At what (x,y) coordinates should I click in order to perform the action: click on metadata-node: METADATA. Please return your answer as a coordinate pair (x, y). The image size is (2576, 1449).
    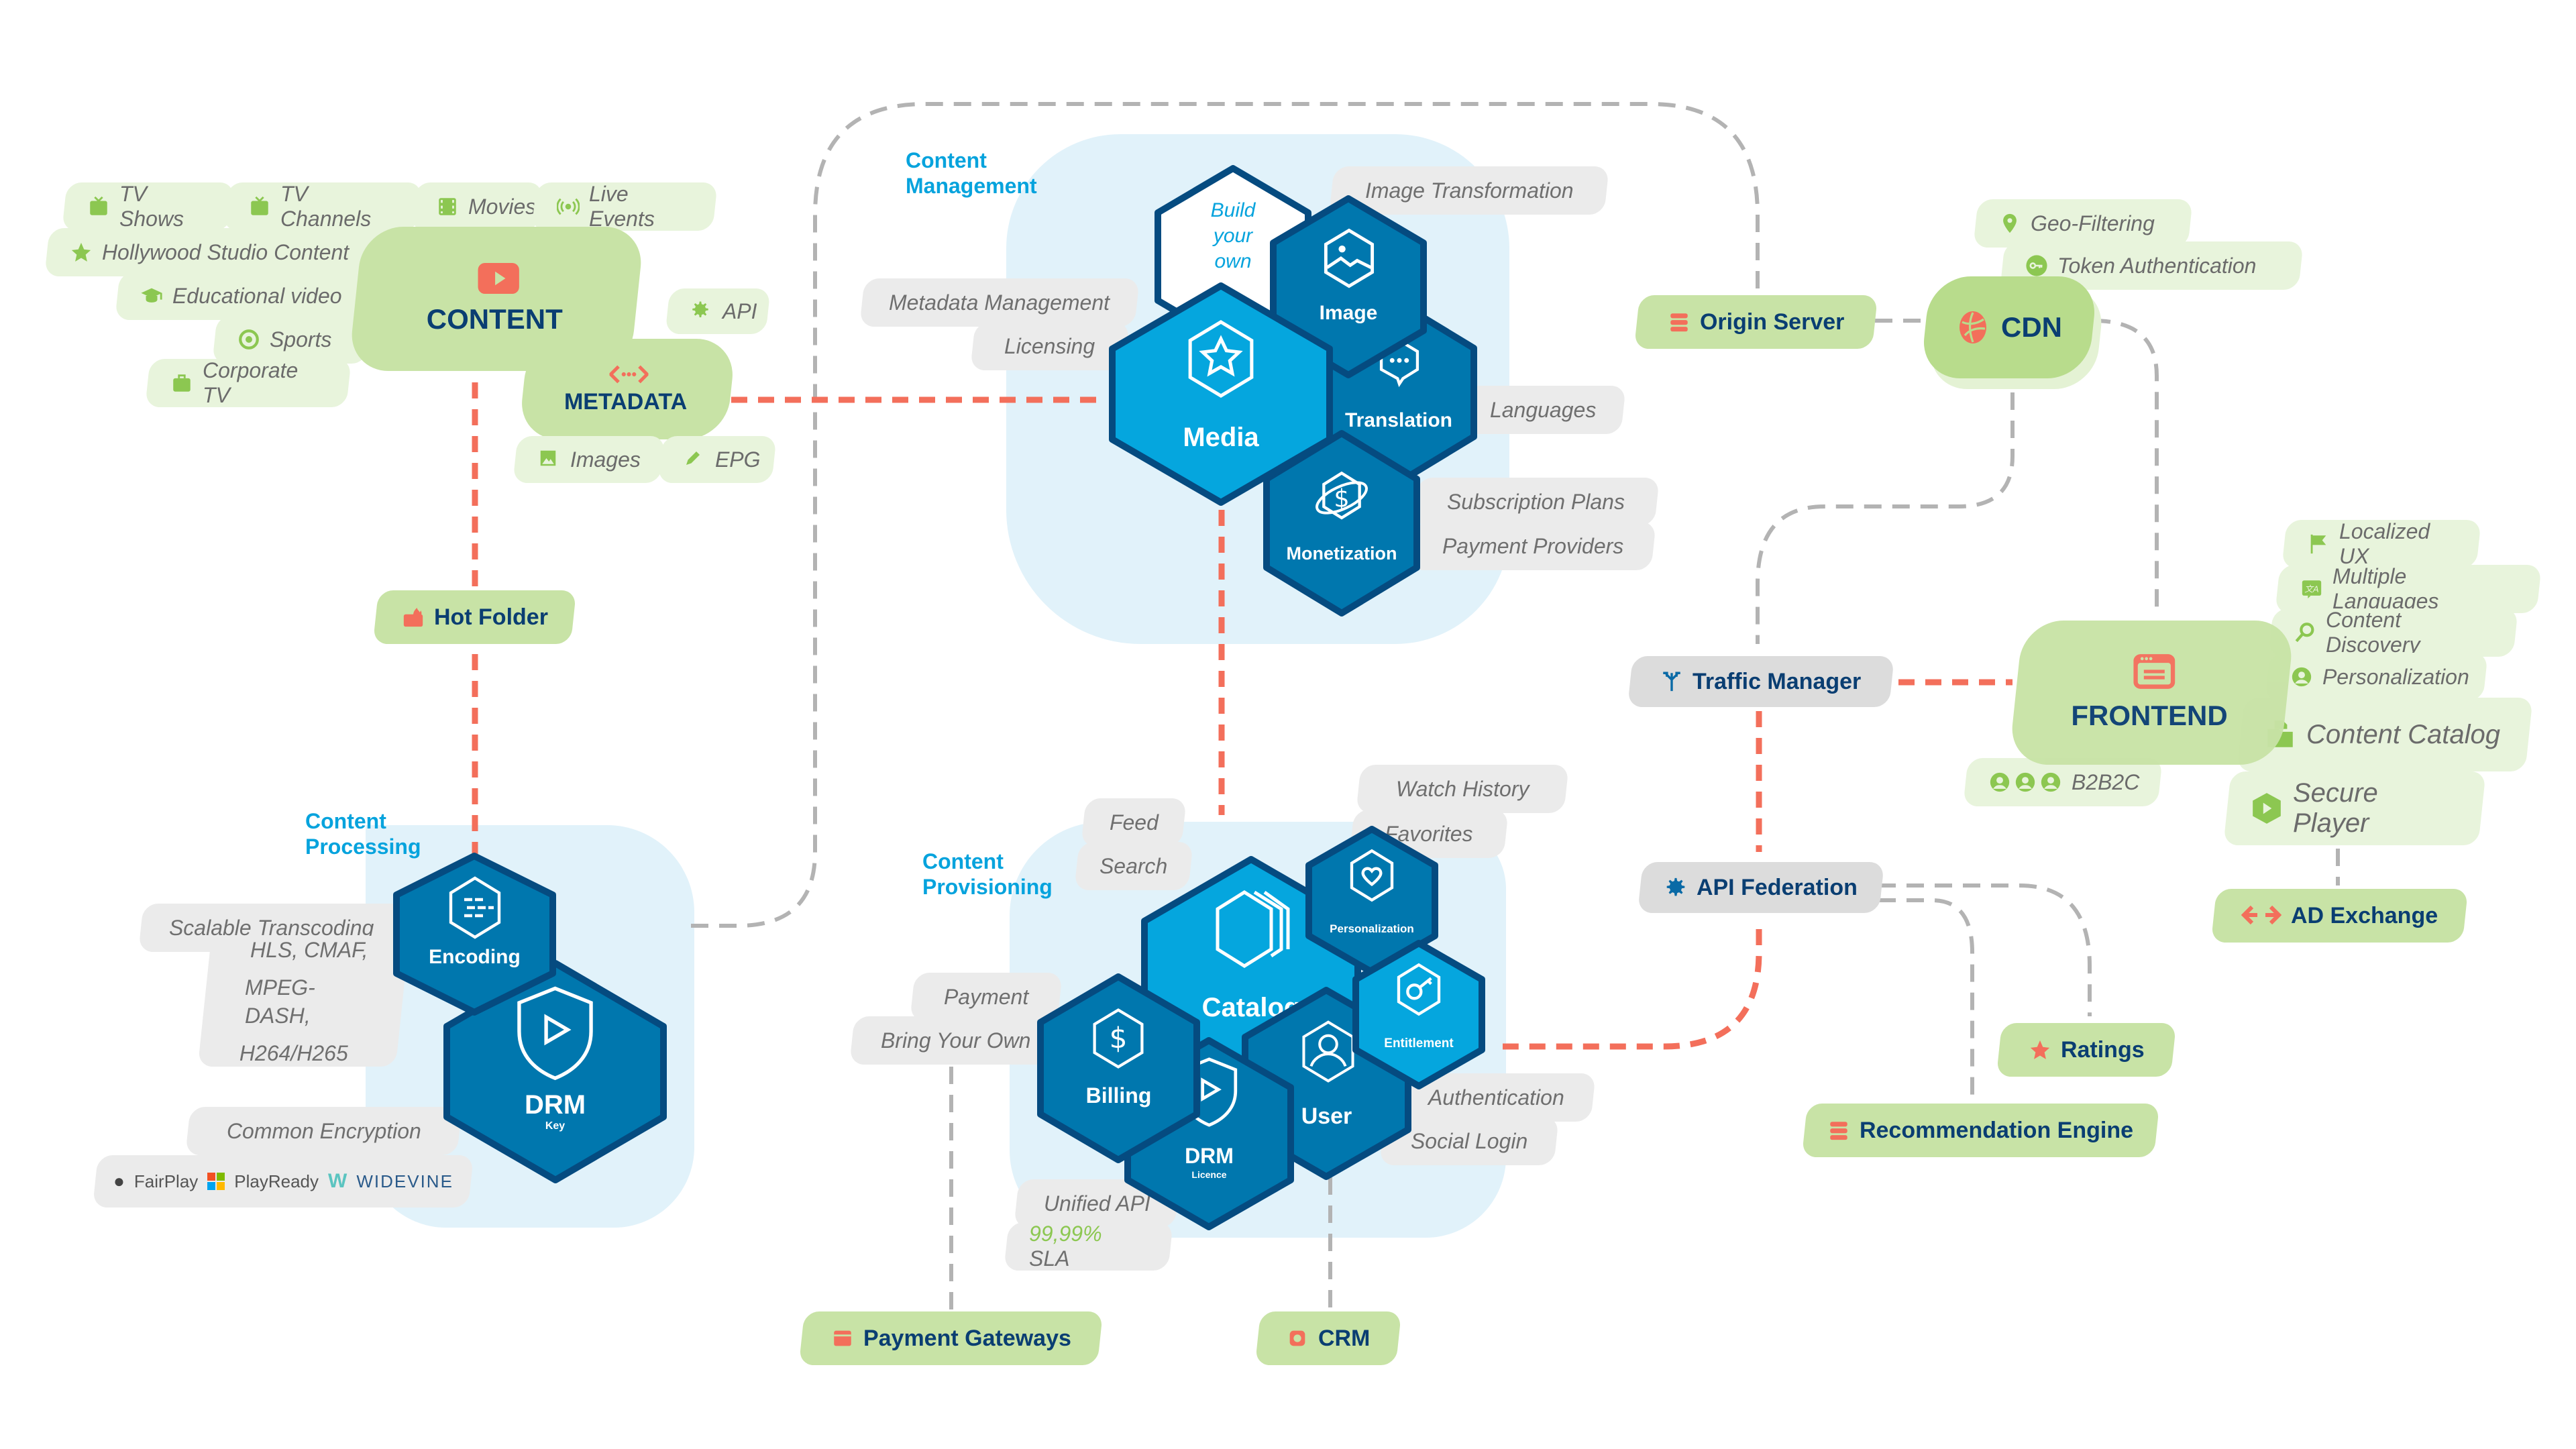
    Looking at the image, I should click on (627, 389).